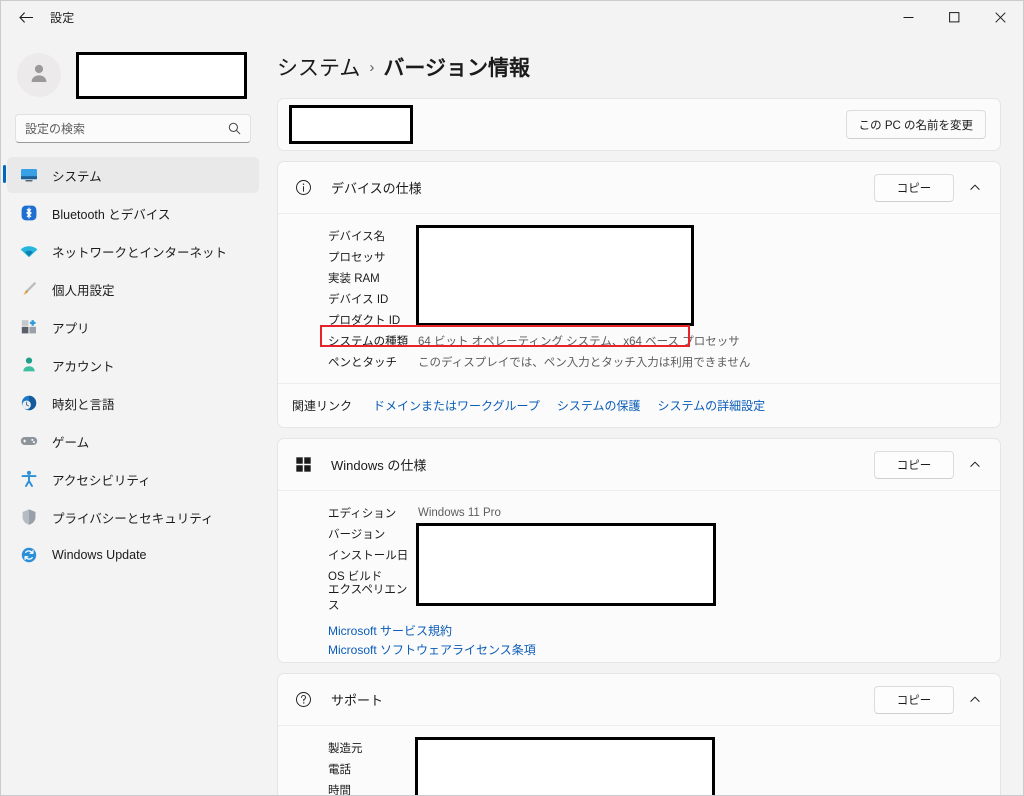 This screenshot has height=796, width=1024. I want to click on wifi-icon, so click(29, 251).